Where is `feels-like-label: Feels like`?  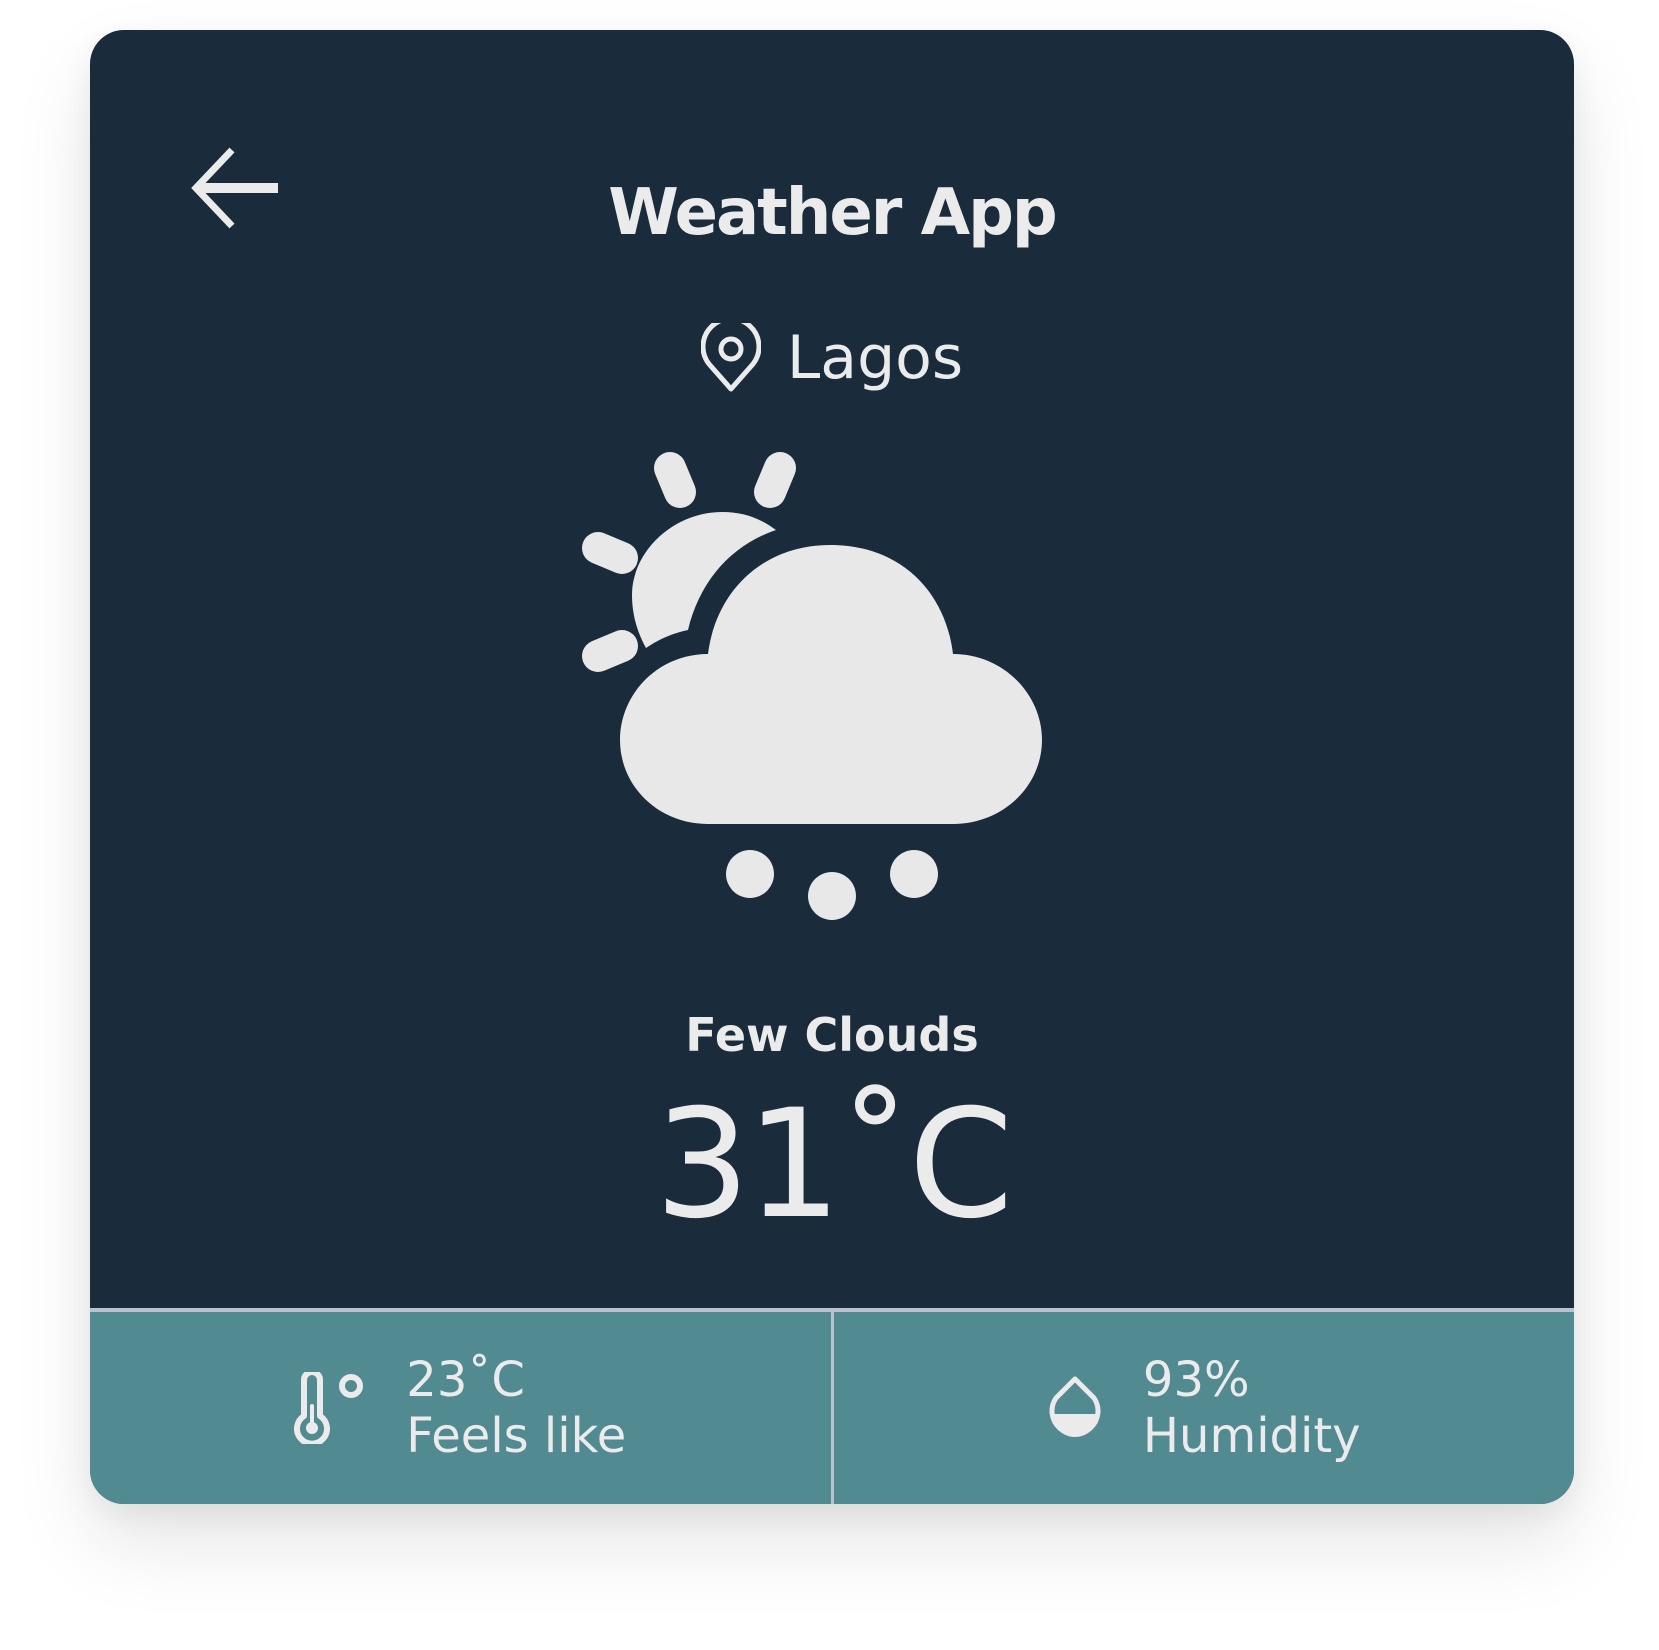
feels-like-label: Feels like is located at coordinates (516, 1436).